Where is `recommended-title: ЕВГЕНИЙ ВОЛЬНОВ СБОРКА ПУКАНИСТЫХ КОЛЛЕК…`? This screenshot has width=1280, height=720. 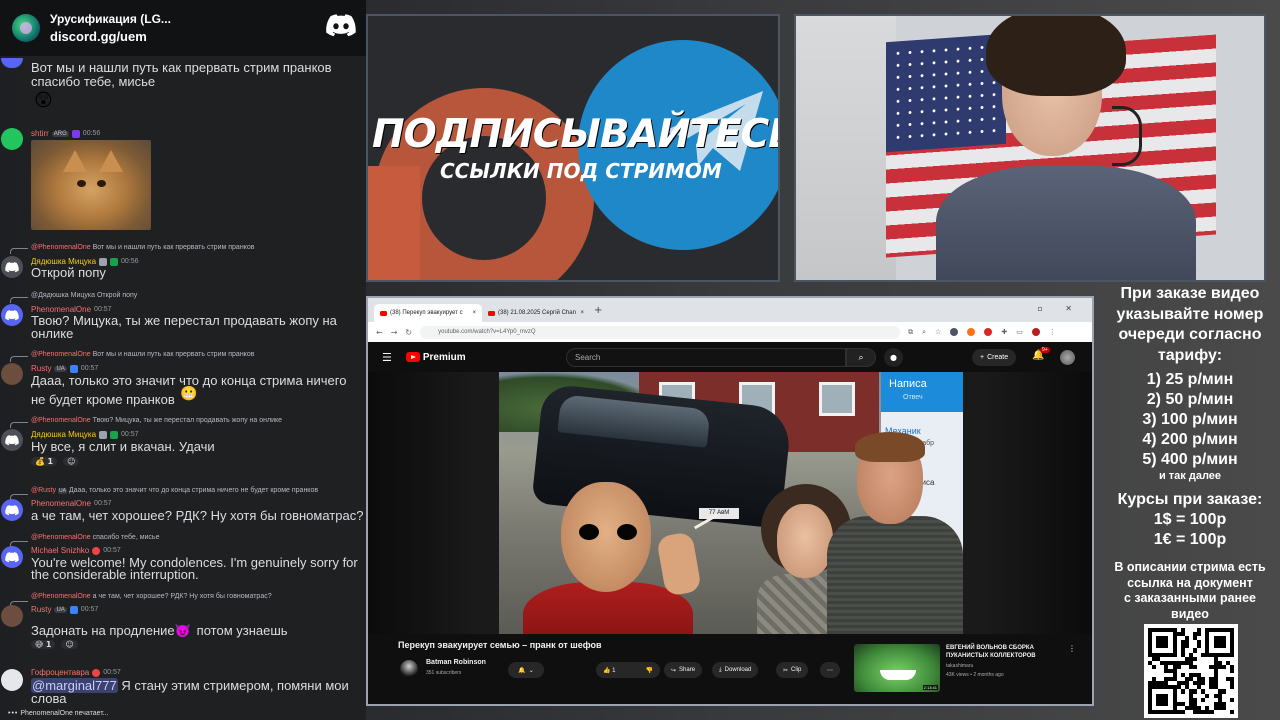 recommended-title: ЕВГЕНИЙ ВОЛЬНОВ СБОРКА ПУКАНИСТЫХ КОЛЛЕК… is located at coordinates (1002, 652).